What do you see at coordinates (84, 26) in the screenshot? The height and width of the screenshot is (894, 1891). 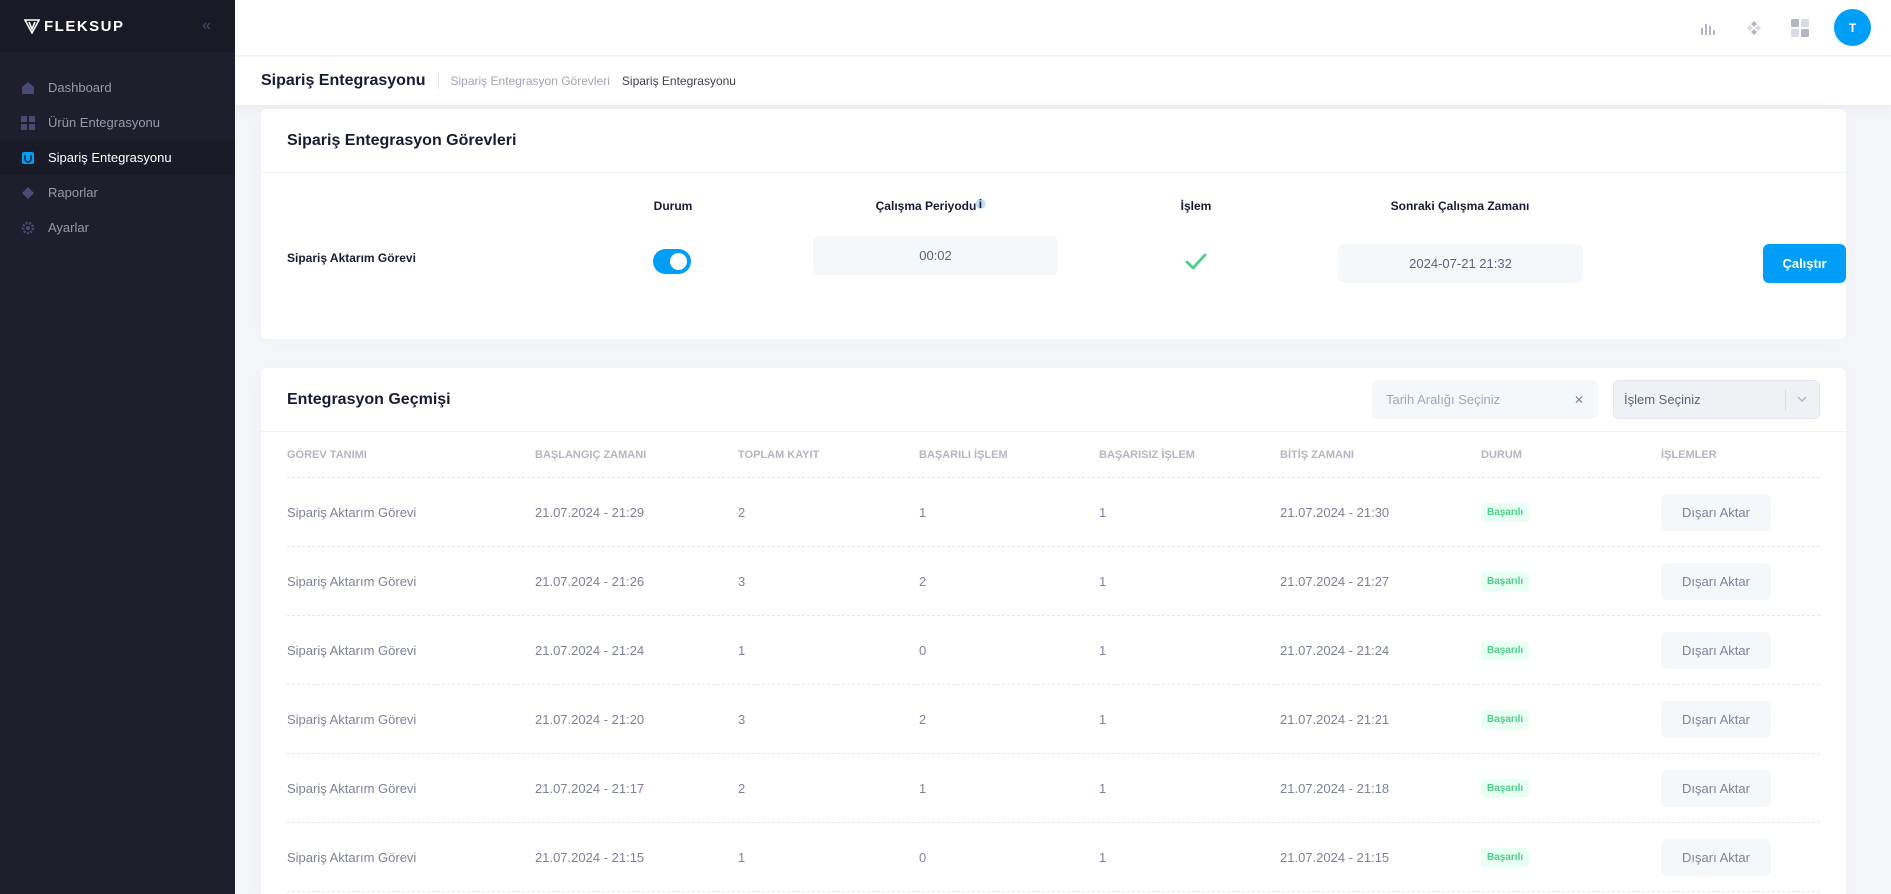 I see `brand-name: FLEKSUP` at bounding box center [84, 26].